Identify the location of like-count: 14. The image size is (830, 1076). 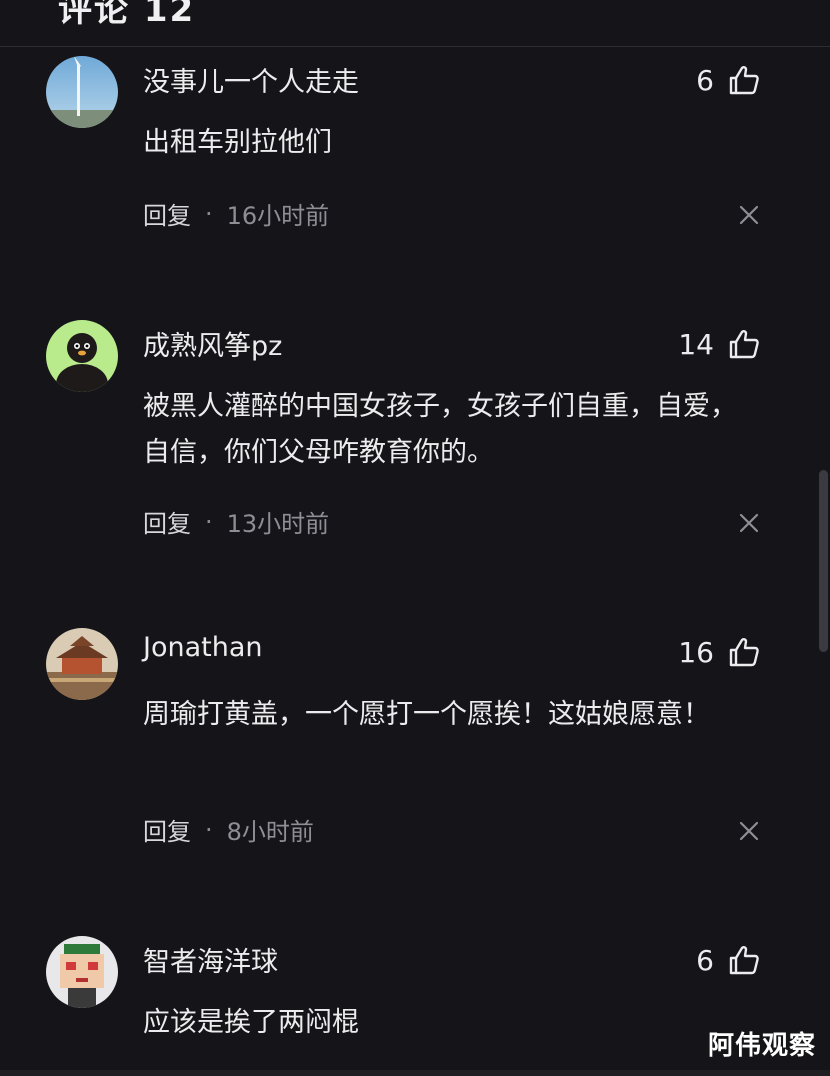
(696, 344).